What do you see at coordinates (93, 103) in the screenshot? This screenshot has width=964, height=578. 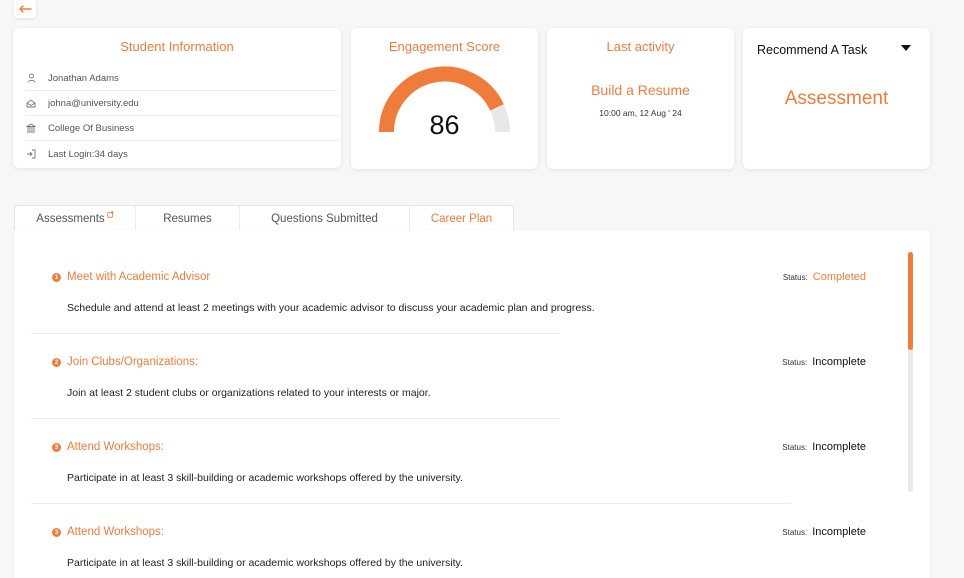 I see `student-email: johna@university.edu` at bounding box center [93, 103].